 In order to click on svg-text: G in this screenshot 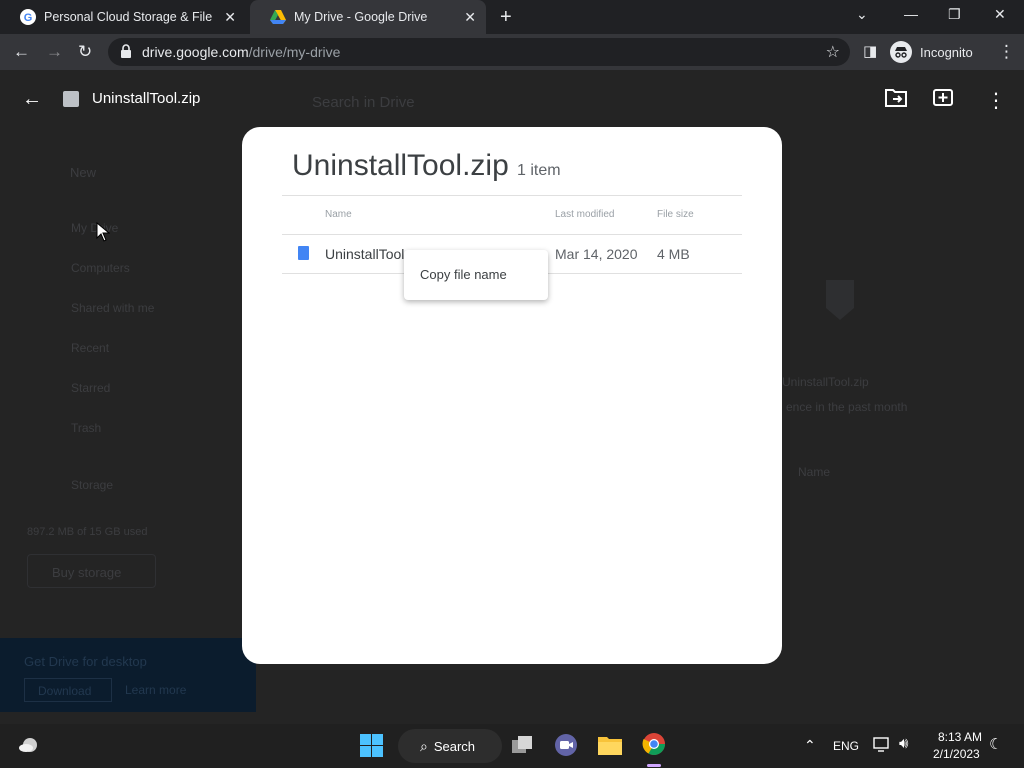, I will do `click(28, 18)`.